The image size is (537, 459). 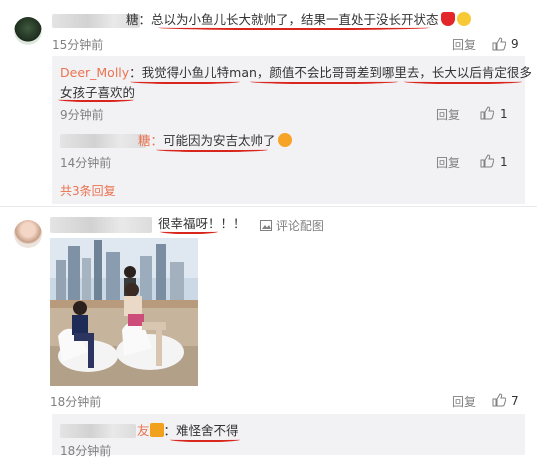 What do you see at coordinates (515, 44) in the screenshot?
I see `like-count: 9` at bounding box center [515, 44].